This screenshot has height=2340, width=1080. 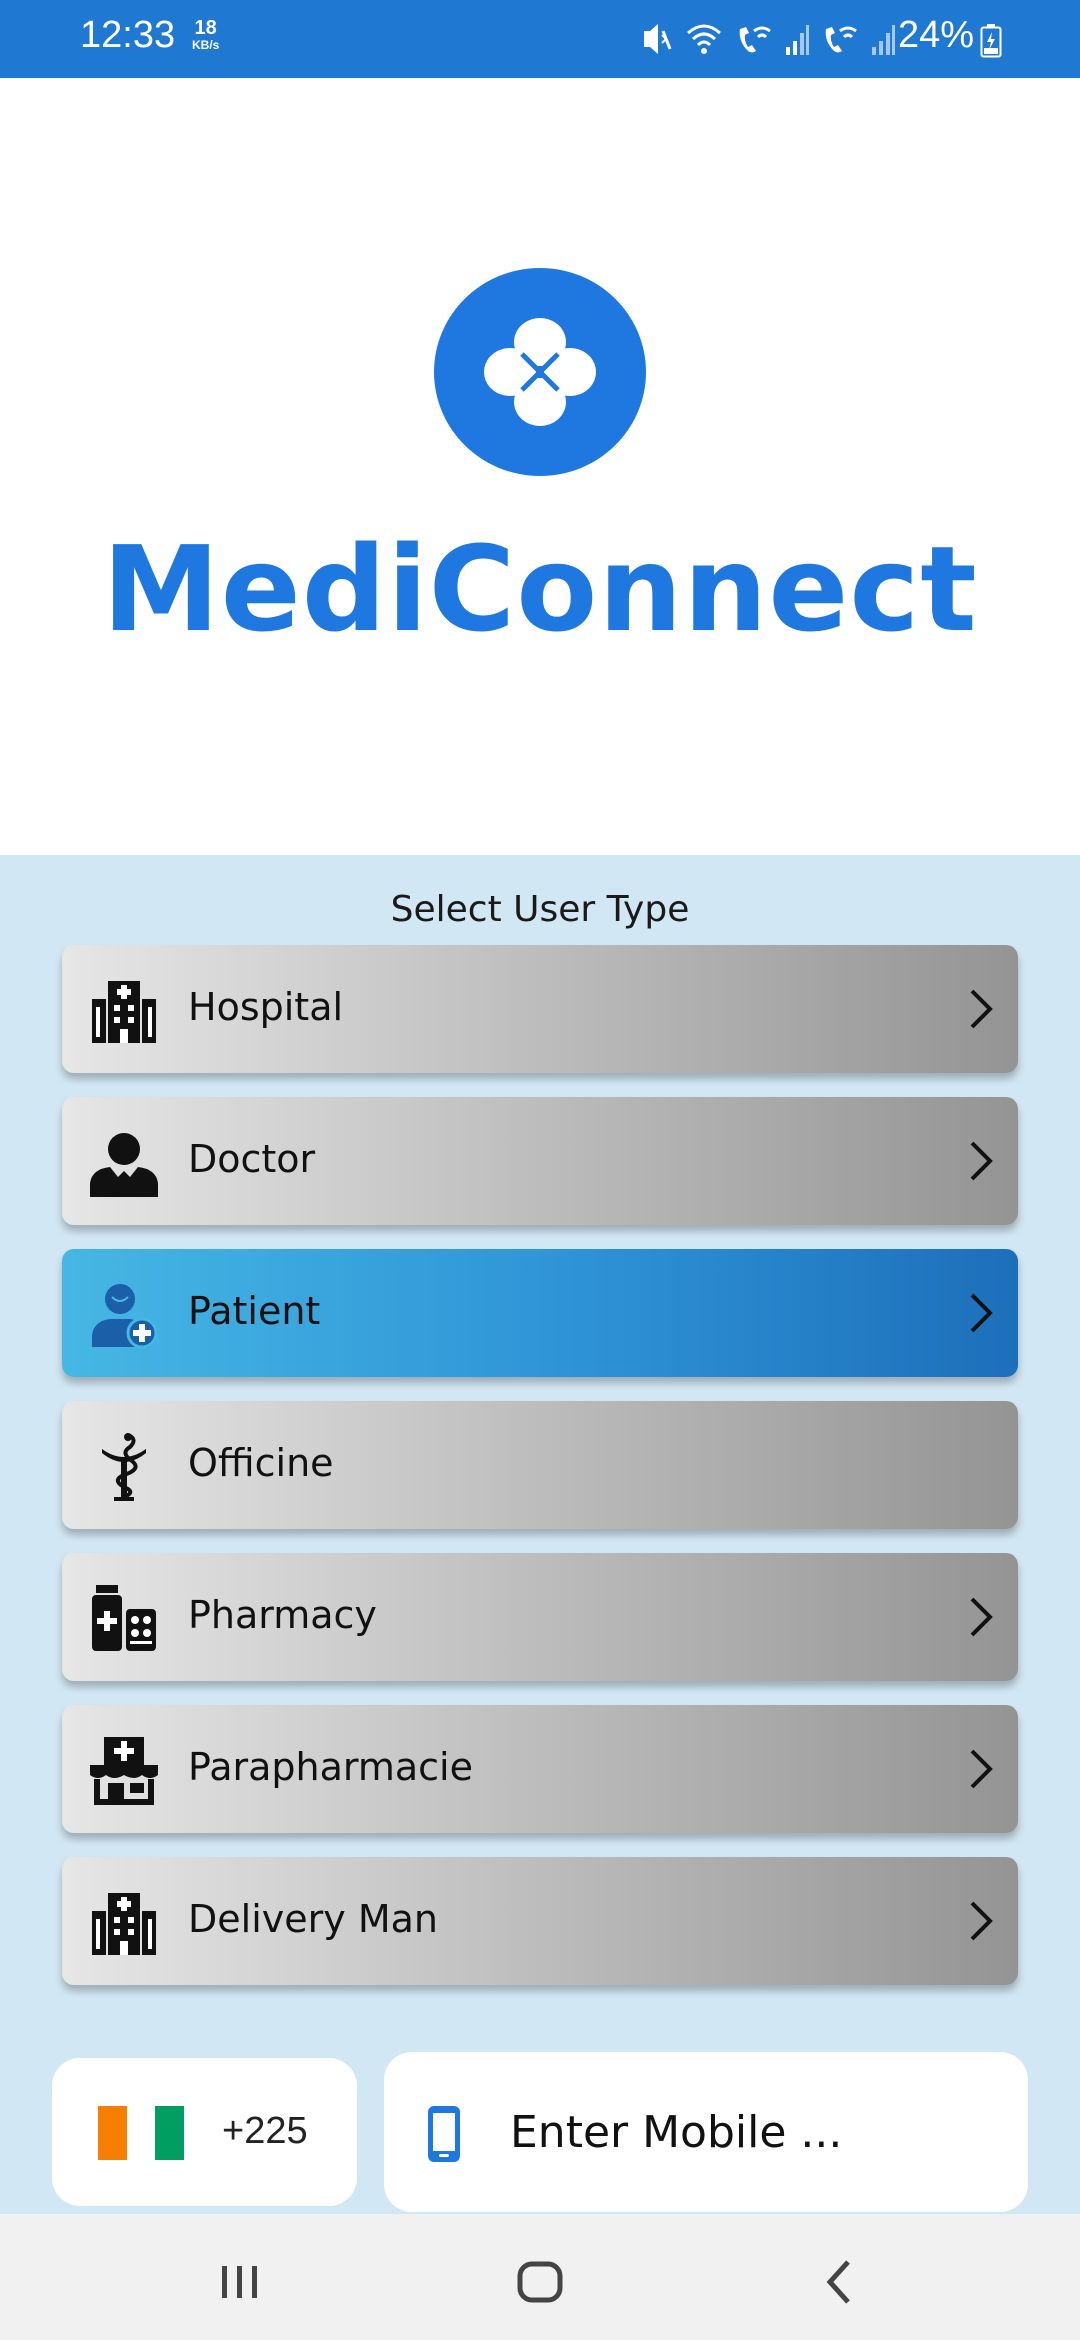 I want to click on user-type-label-doctor: Doctor, so click(x=252, y=1159).